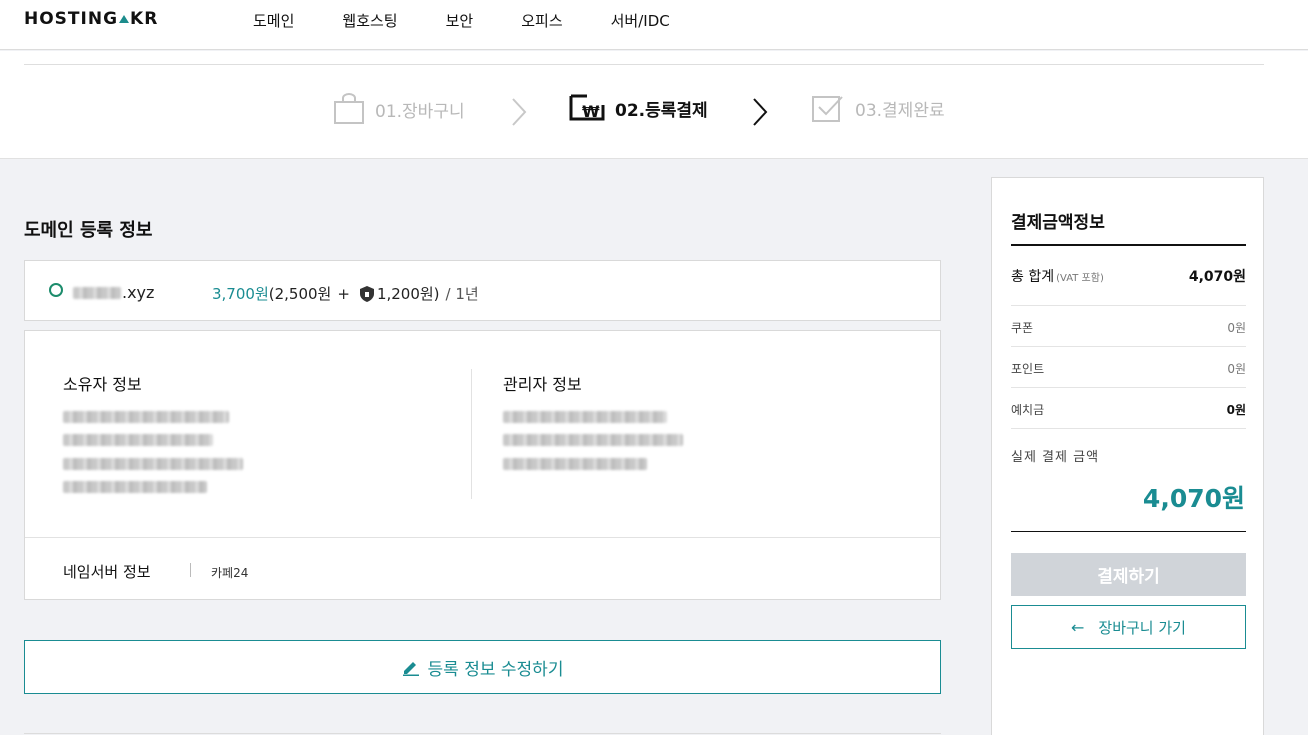  I want to click on step-complete: 03.결제완료, so click(878, 108).